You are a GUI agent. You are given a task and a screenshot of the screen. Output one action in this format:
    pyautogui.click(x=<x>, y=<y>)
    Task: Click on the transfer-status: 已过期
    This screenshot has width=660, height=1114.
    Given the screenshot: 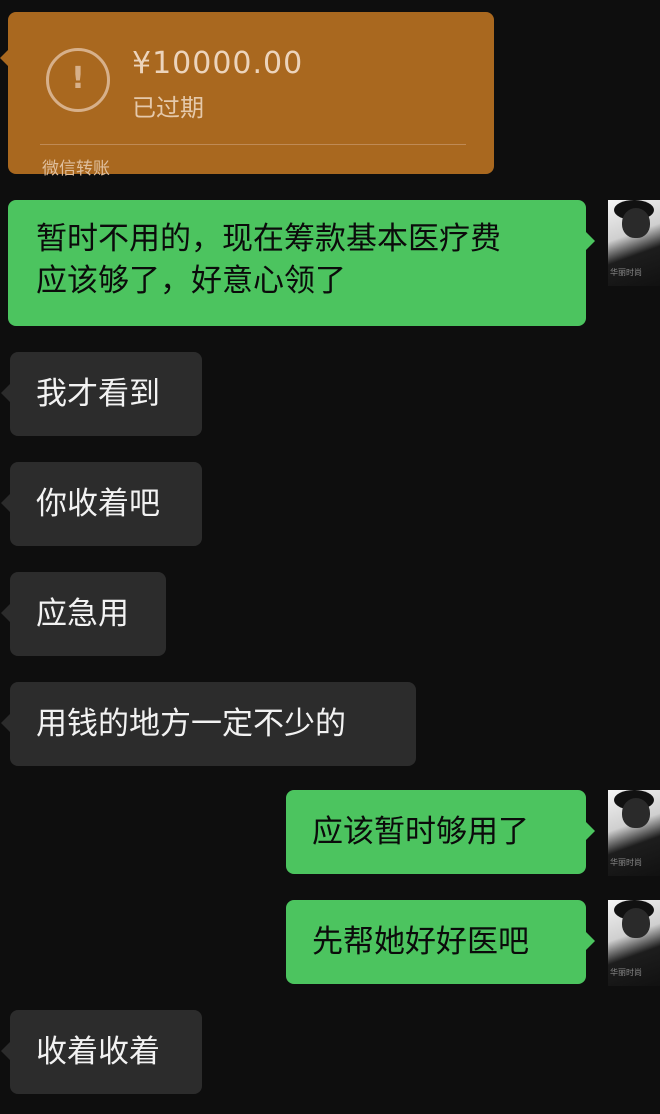 What is the action you would take?
    pyautogui.click(x=168, y=108)
    